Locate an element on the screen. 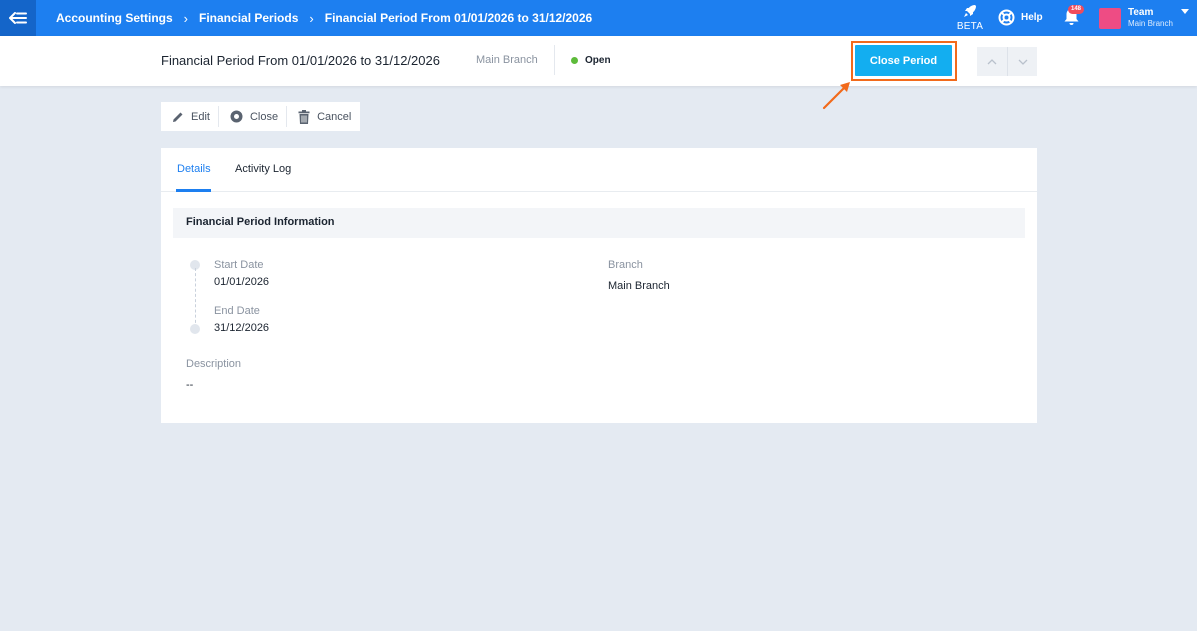  beta-label: BETA is located at coordinates (970, 26).